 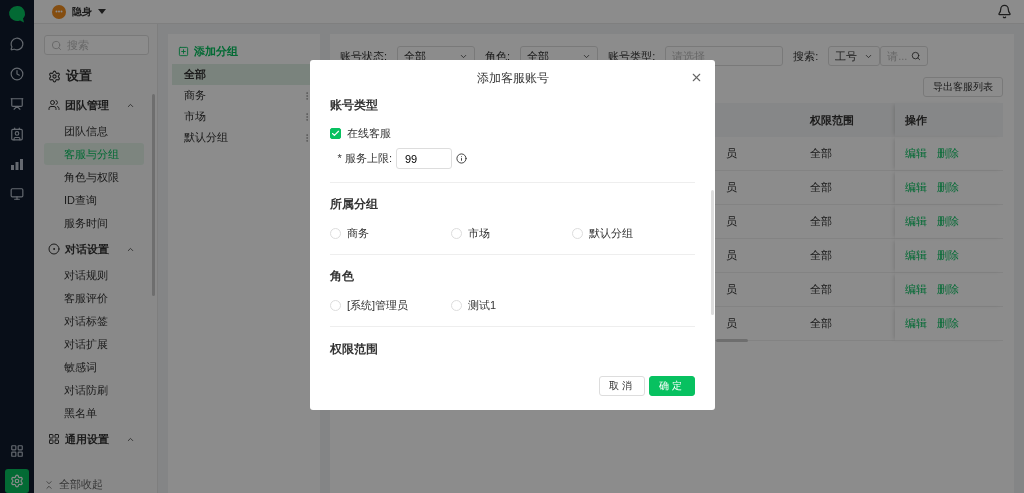 I want to click on radio-label: 测试1, so click(x=482, y=305).